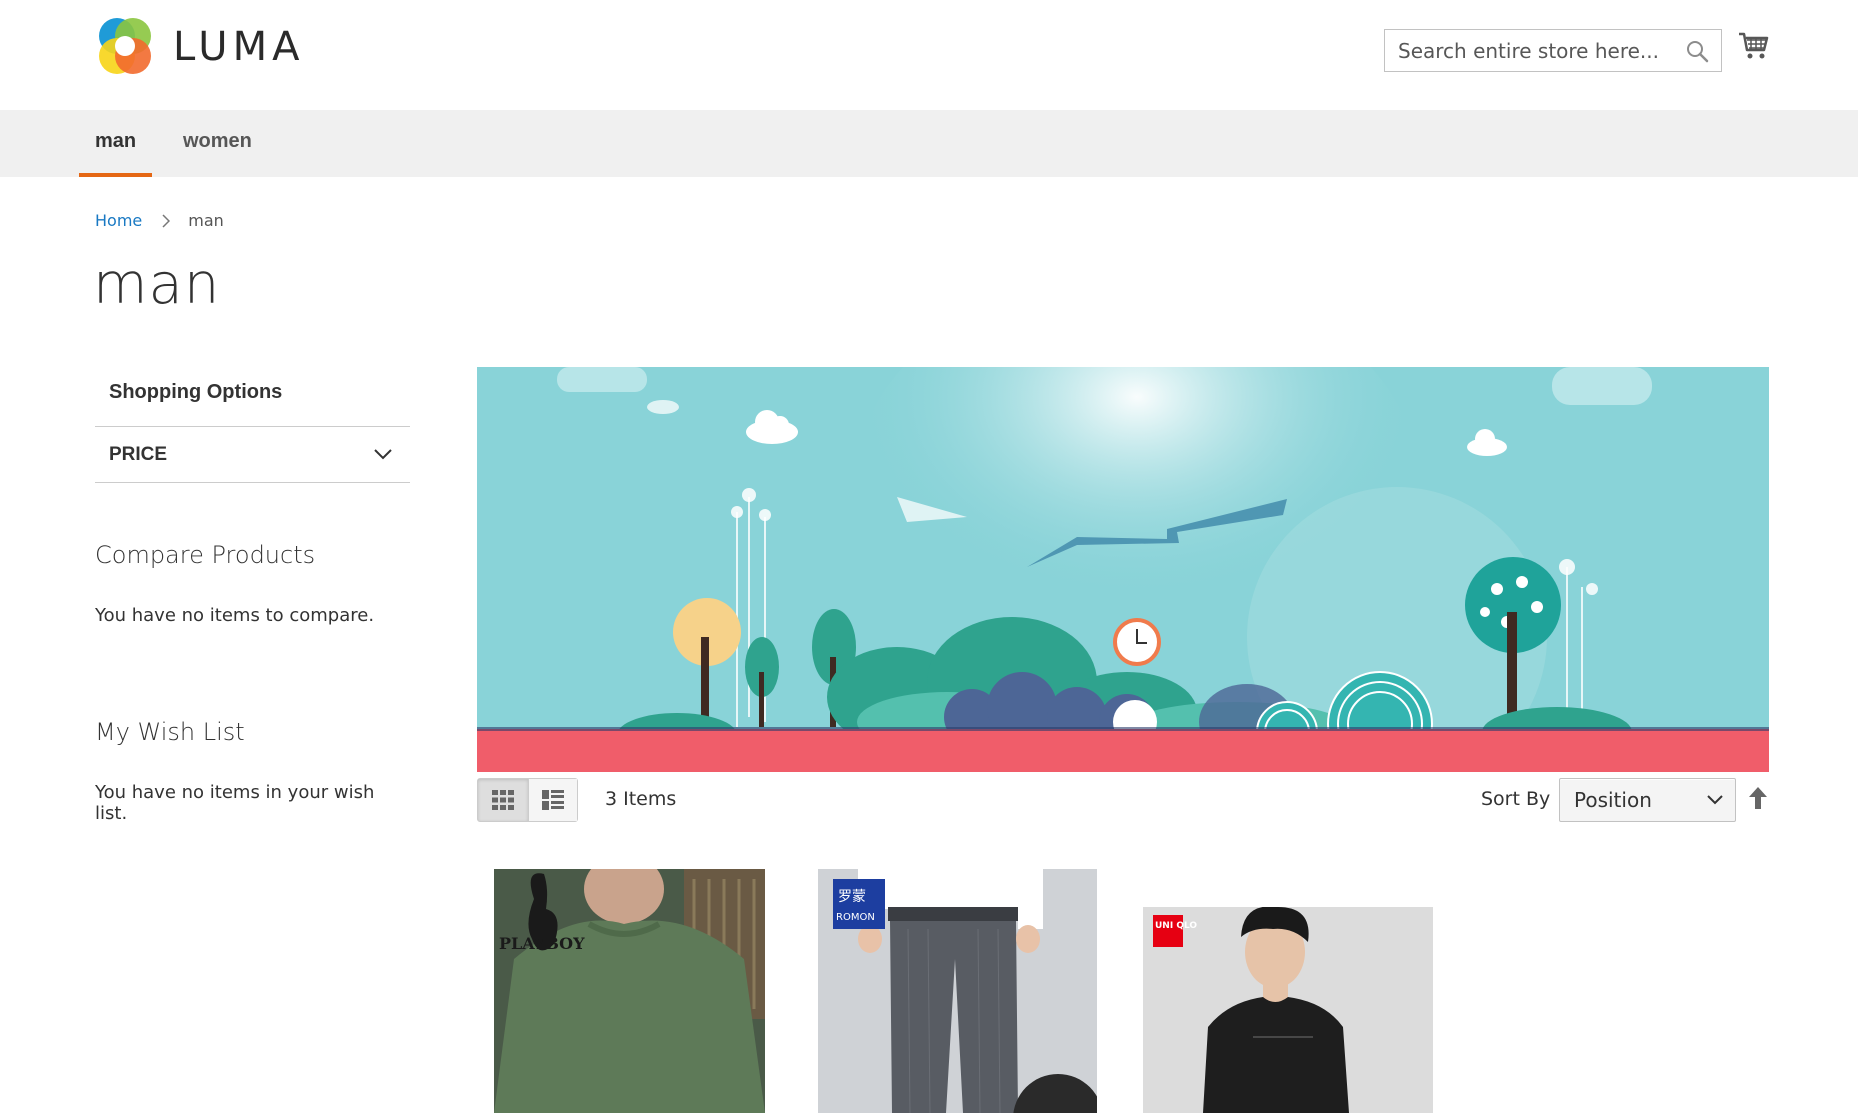  I want to click on sort-by-value: Position, so click(1613, 800).